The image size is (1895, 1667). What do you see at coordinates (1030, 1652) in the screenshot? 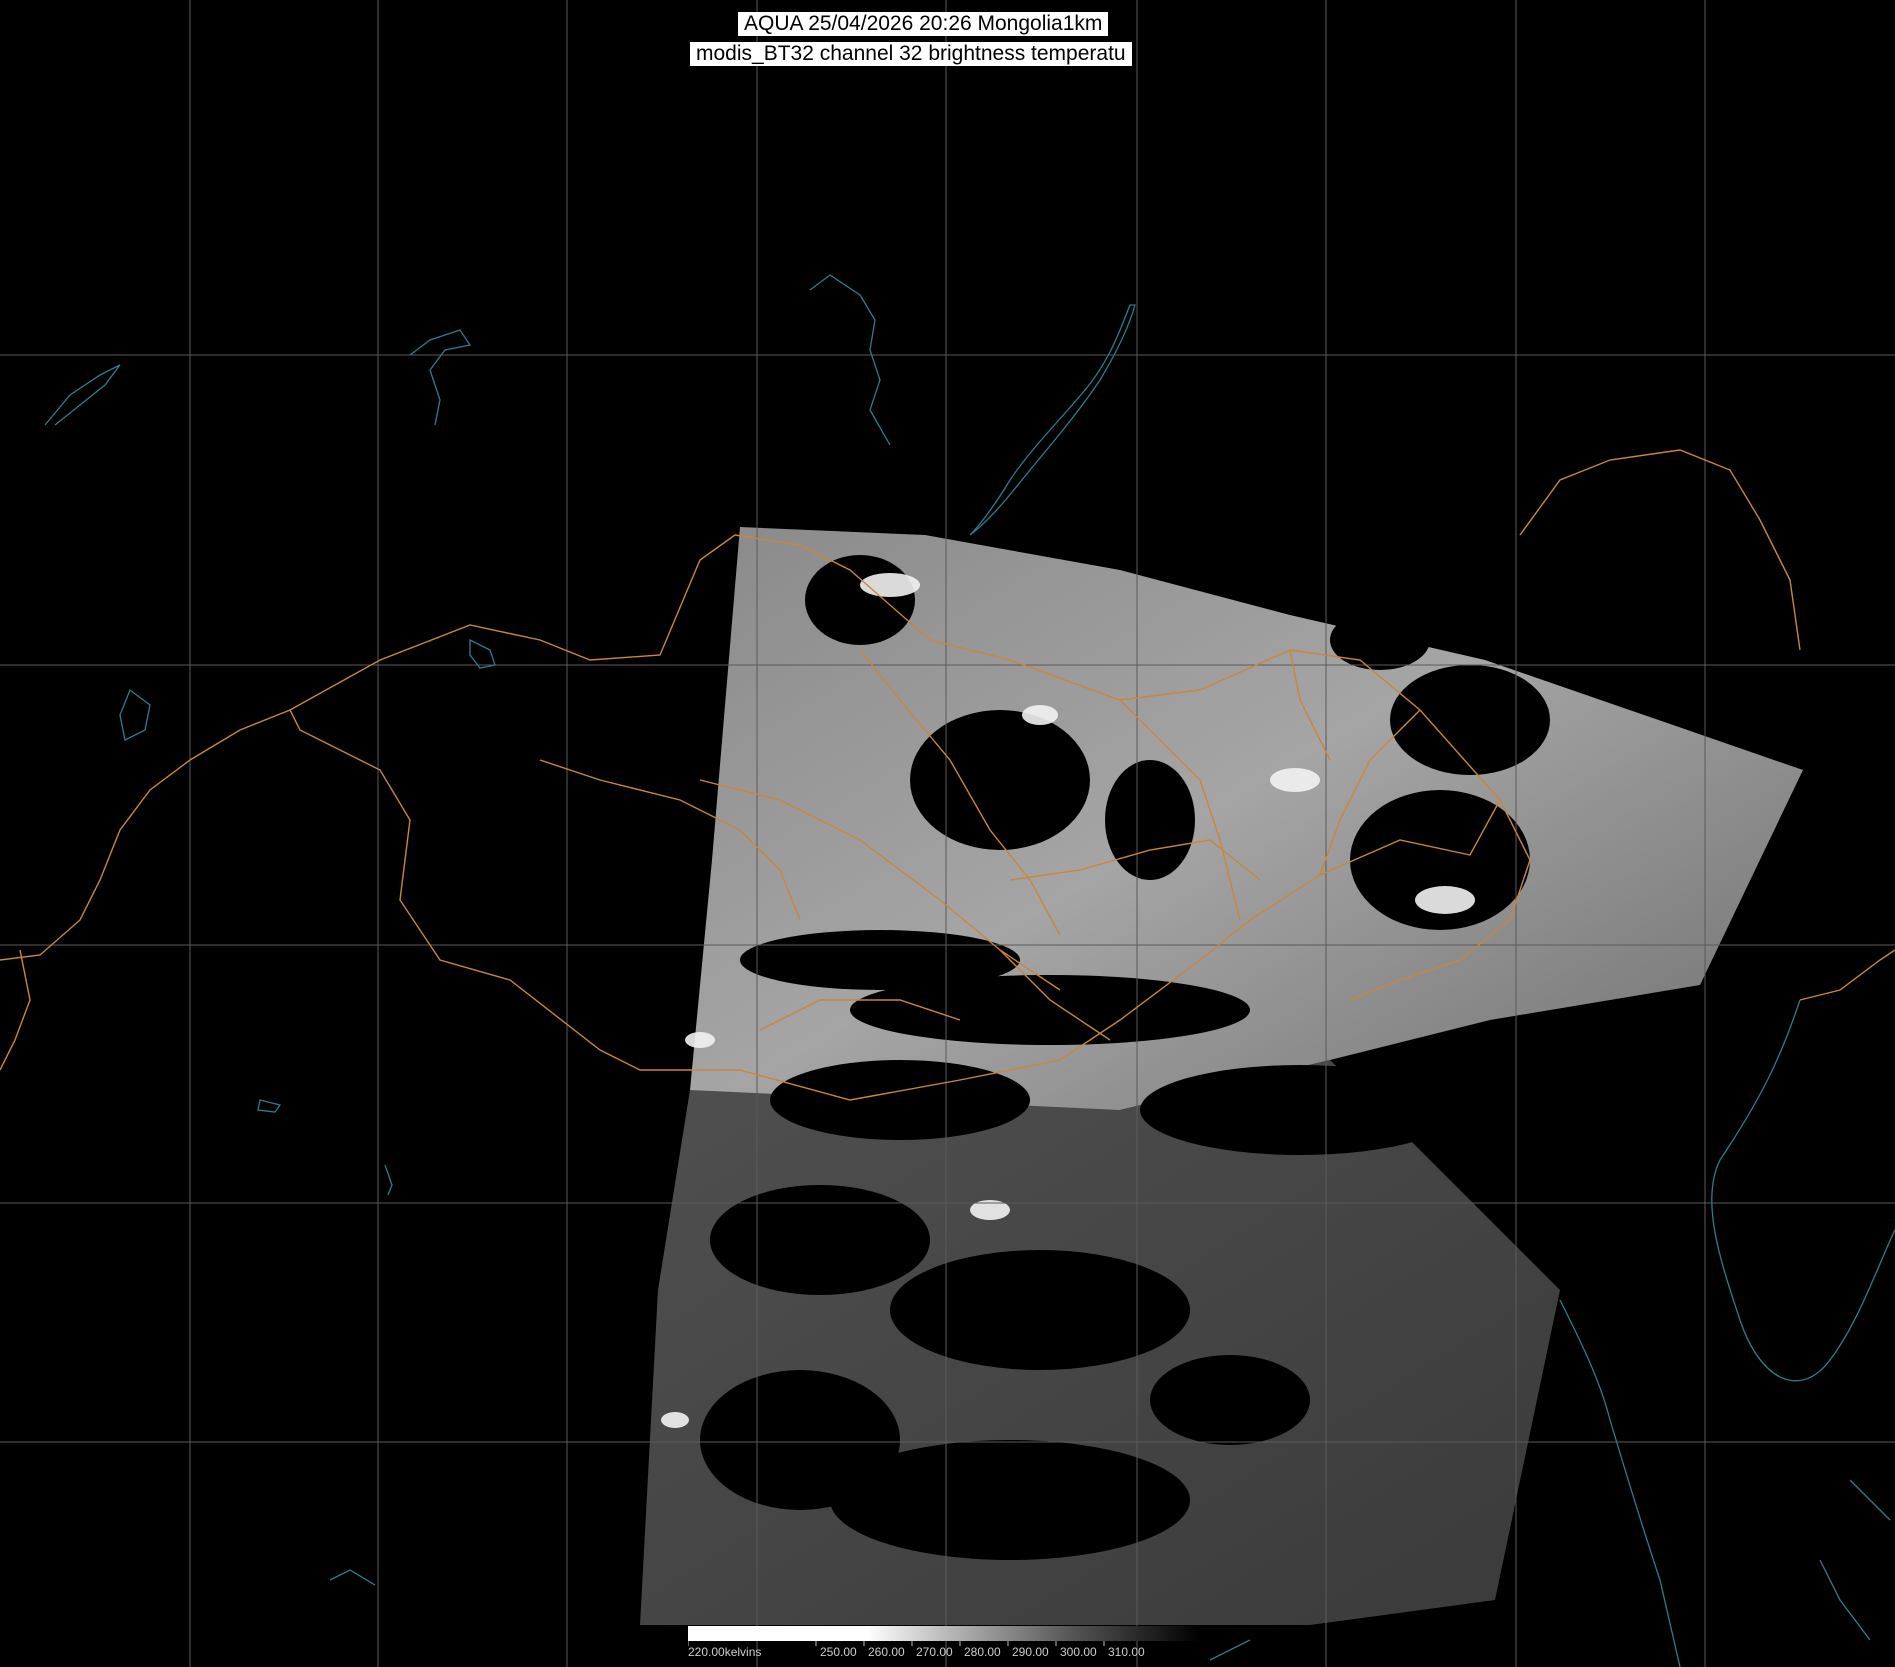
I see `scale-label: 290.00` at bounding box center [1030, 1652].